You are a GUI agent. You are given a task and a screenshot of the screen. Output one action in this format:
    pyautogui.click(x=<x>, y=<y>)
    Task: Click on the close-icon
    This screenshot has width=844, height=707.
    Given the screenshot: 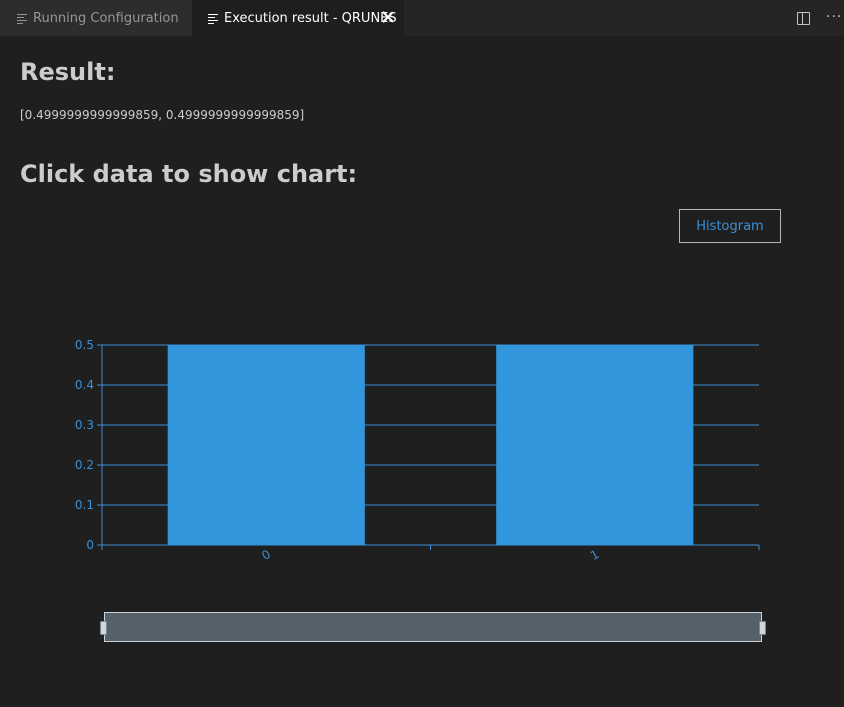 What is the action you would take?
    pyautogui.click(x=388, y=17)
    